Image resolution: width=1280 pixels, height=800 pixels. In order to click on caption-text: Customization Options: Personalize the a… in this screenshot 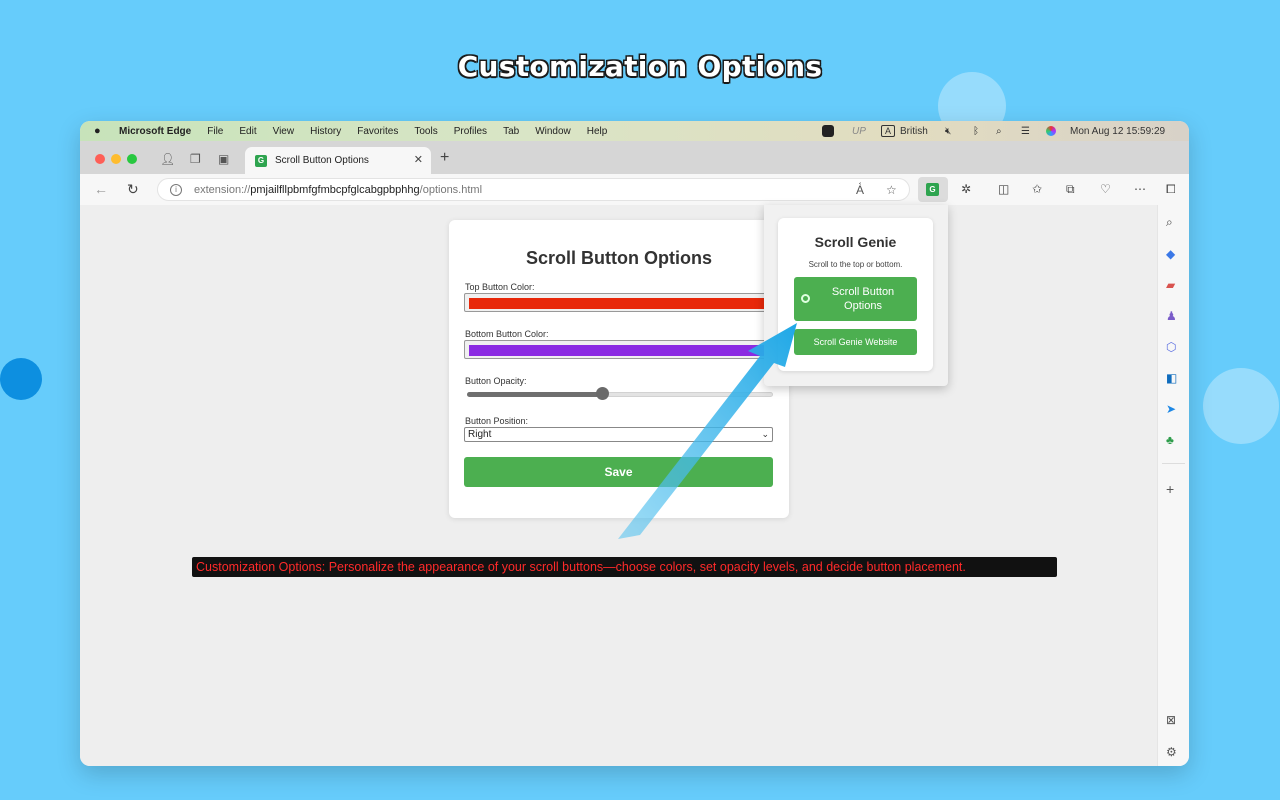, I will do `click(624, 567)`.